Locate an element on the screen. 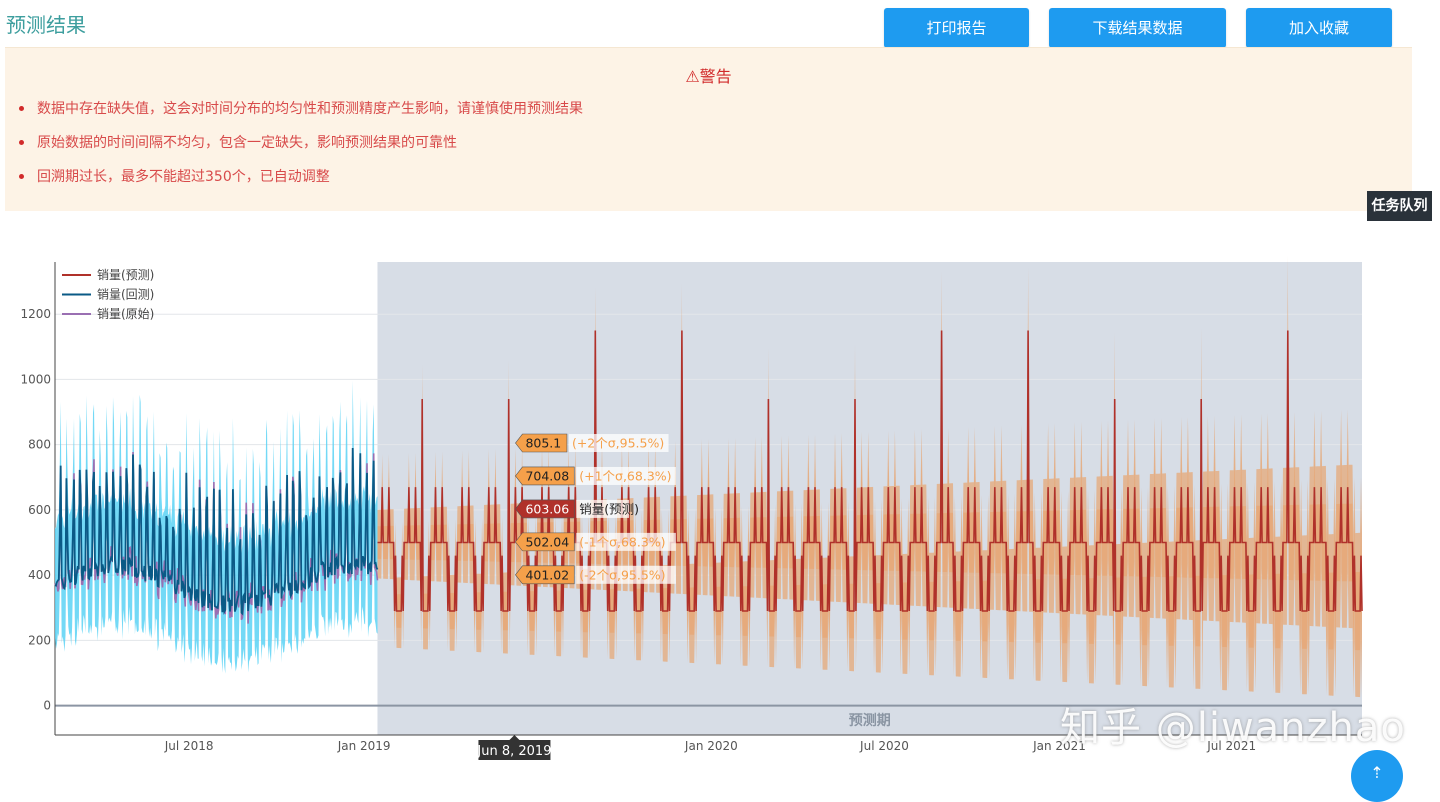 This screenshot has height=802, width=1440. arrow-up-icon: ⇡ is located at coordinates (1377, 772).